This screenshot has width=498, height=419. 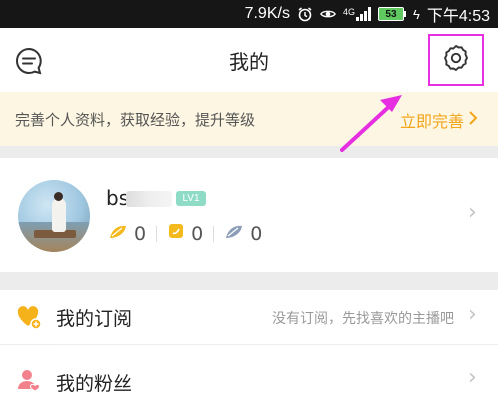 I want to click on level-badge: LV1, so click(x=191, y=198).